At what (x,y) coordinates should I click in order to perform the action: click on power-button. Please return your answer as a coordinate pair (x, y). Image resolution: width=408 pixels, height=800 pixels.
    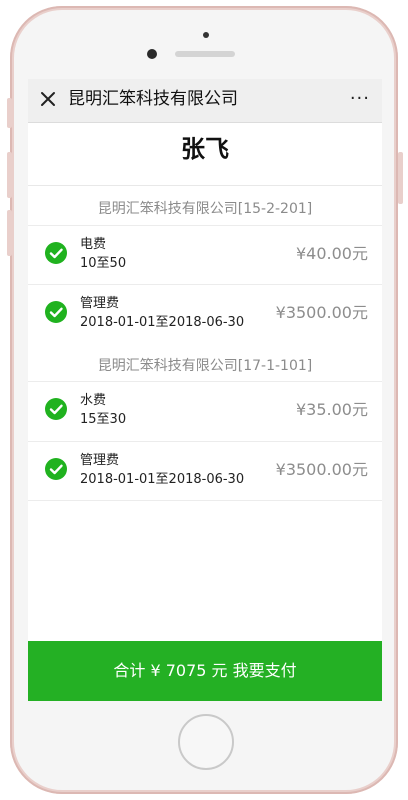
    Looking at the image, I should click on (400, 178).